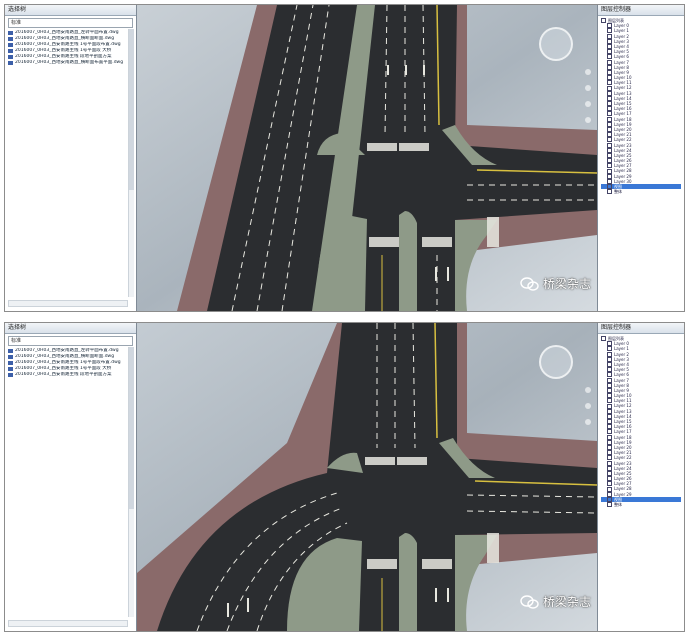  Describe the element at coordinates (70, 63) in the screenshot. I see `list-item: 2016007_0H03_西地安南路直_横断面布置平面.dwg` at that location.